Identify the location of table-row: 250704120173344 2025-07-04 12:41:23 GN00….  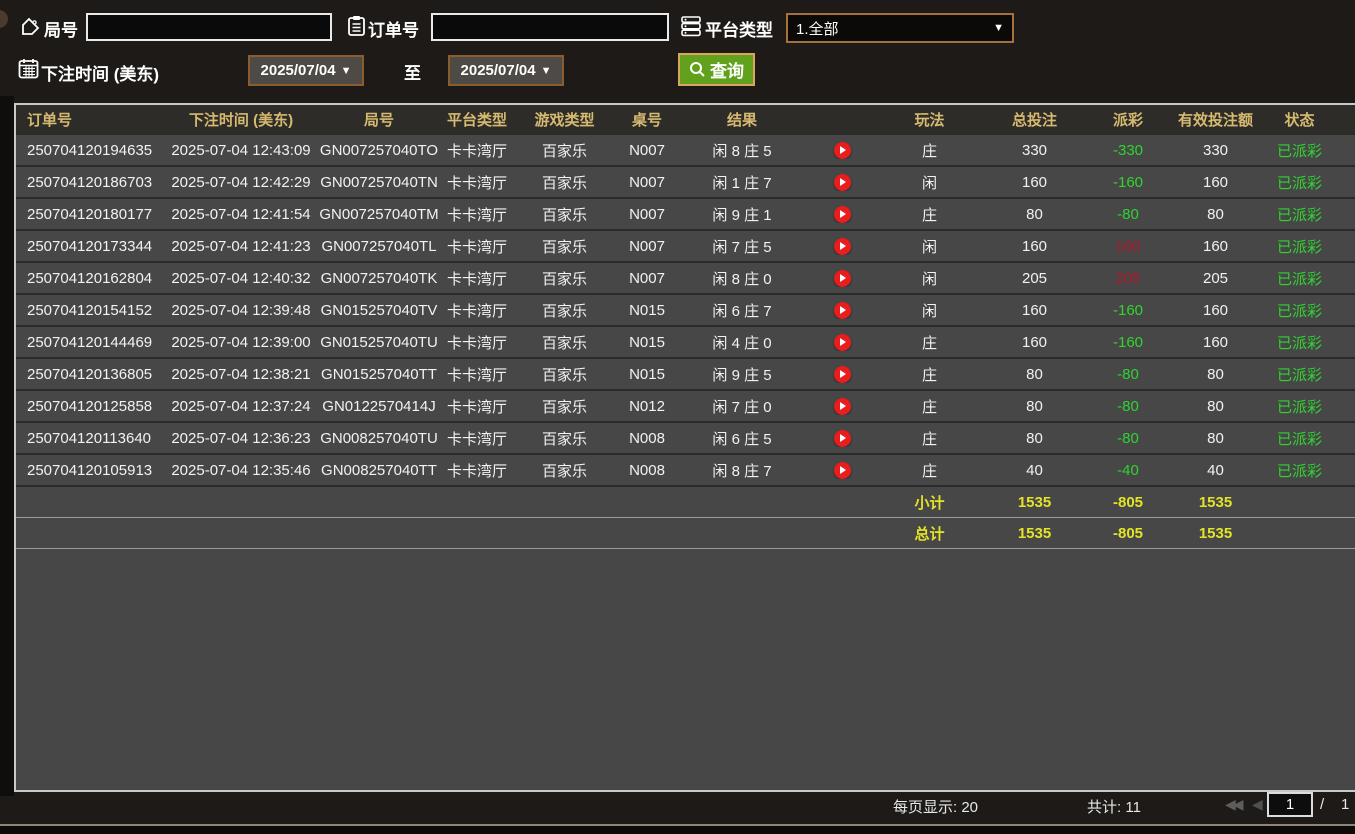
(685, 245).